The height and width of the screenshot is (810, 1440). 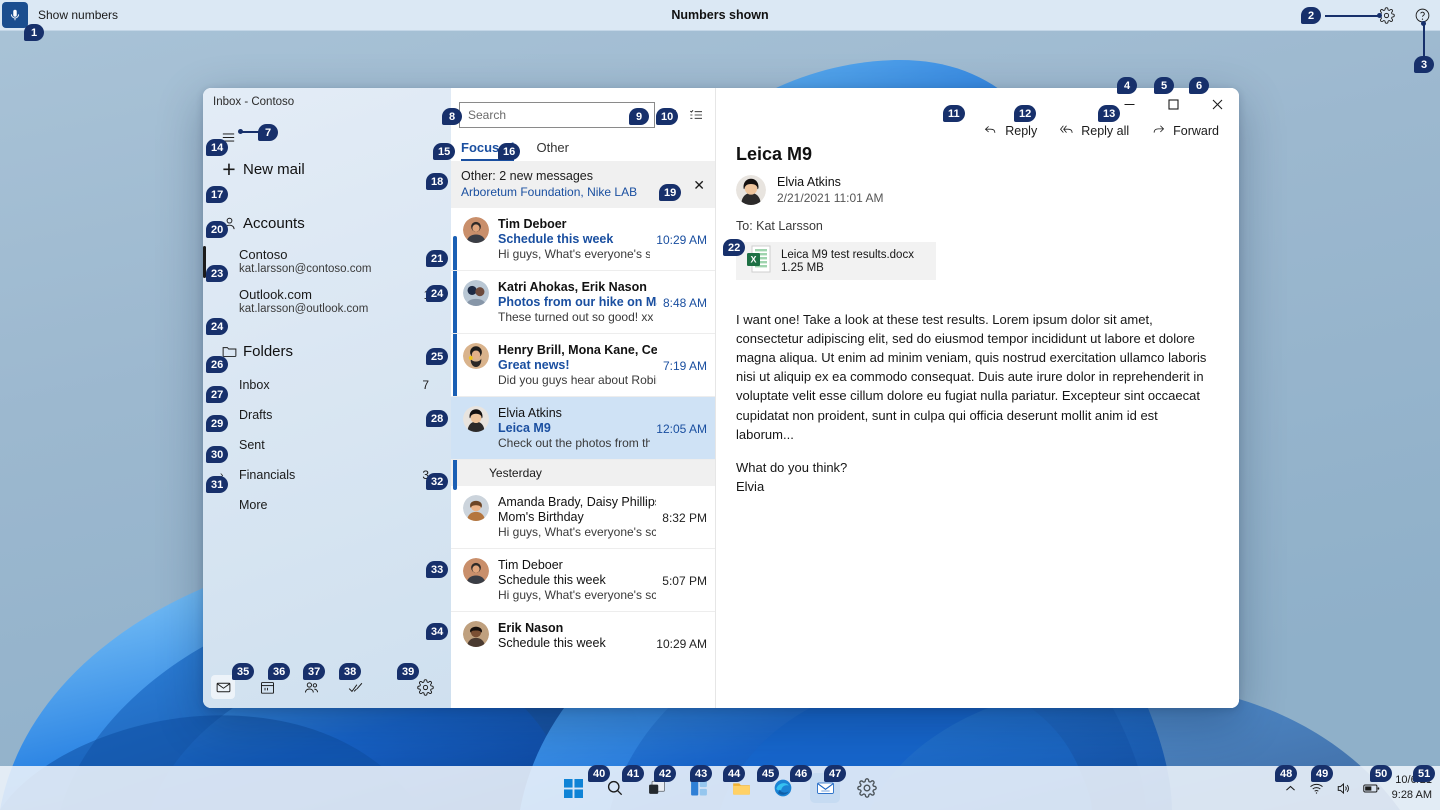 What do you see at coordinates (667, 116) in the screenshot?
I see `voice-access-number-badge: 10` at bounding box center [667, 116].